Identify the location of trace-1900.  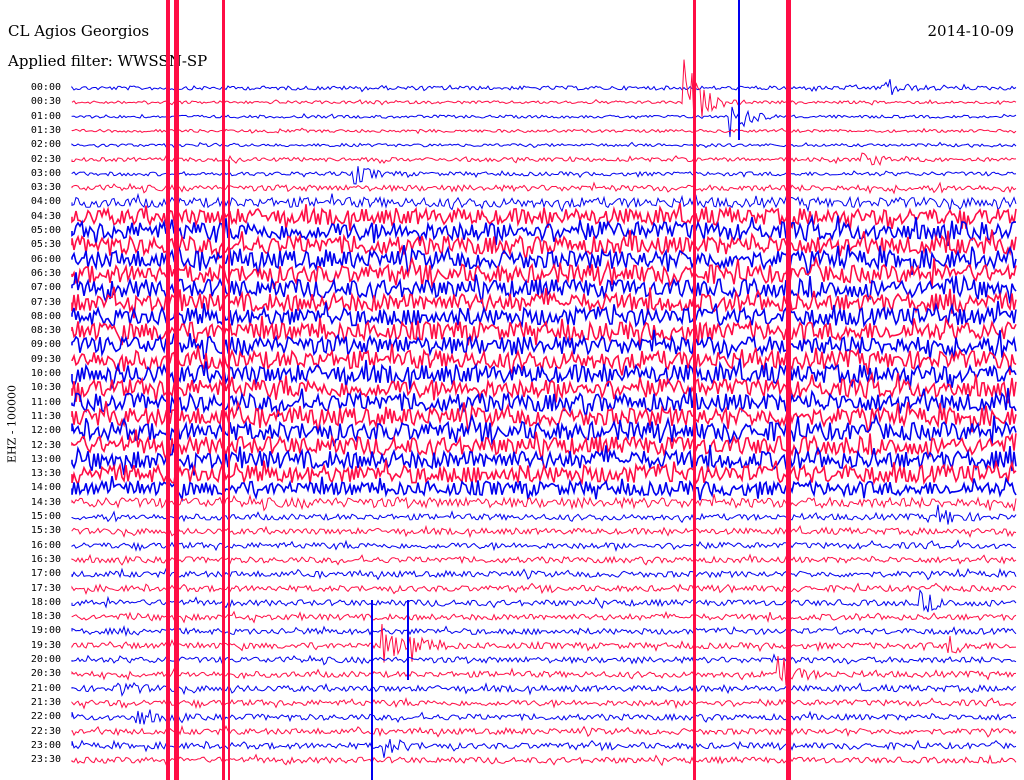
(544, 631).